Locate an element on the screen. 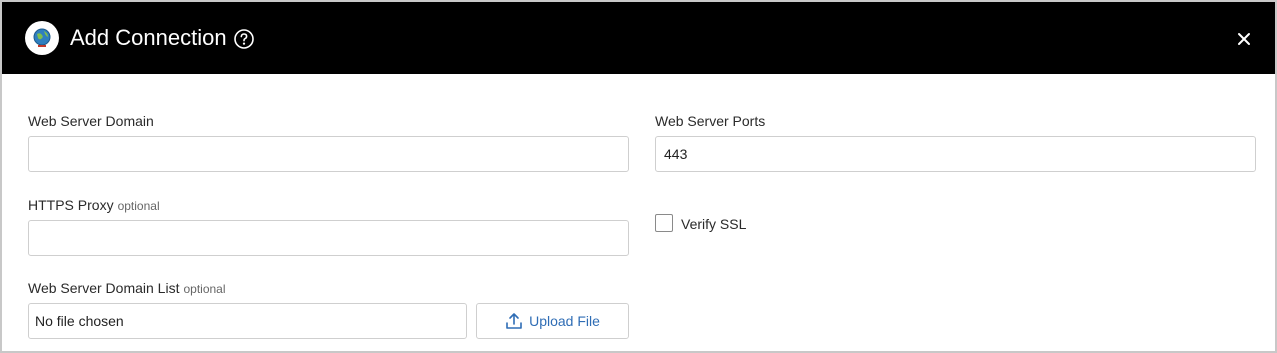  web-server-ports-label-text: Web Server Ports is located at coordinates (710, 121).